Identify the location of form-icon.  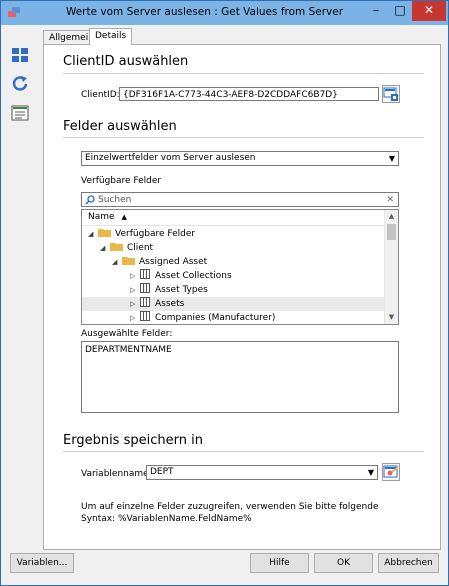
(20, 113).